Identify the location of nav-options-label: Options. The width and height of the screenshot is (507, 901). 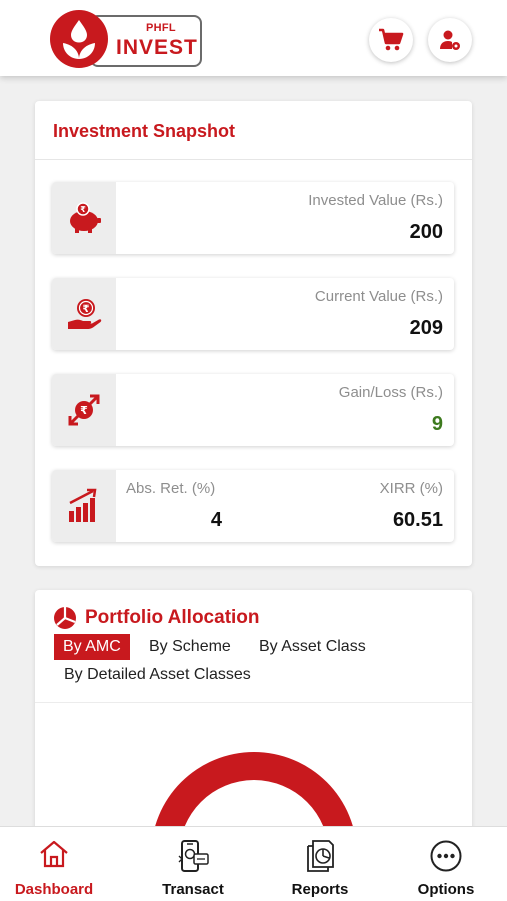
(446, 889).